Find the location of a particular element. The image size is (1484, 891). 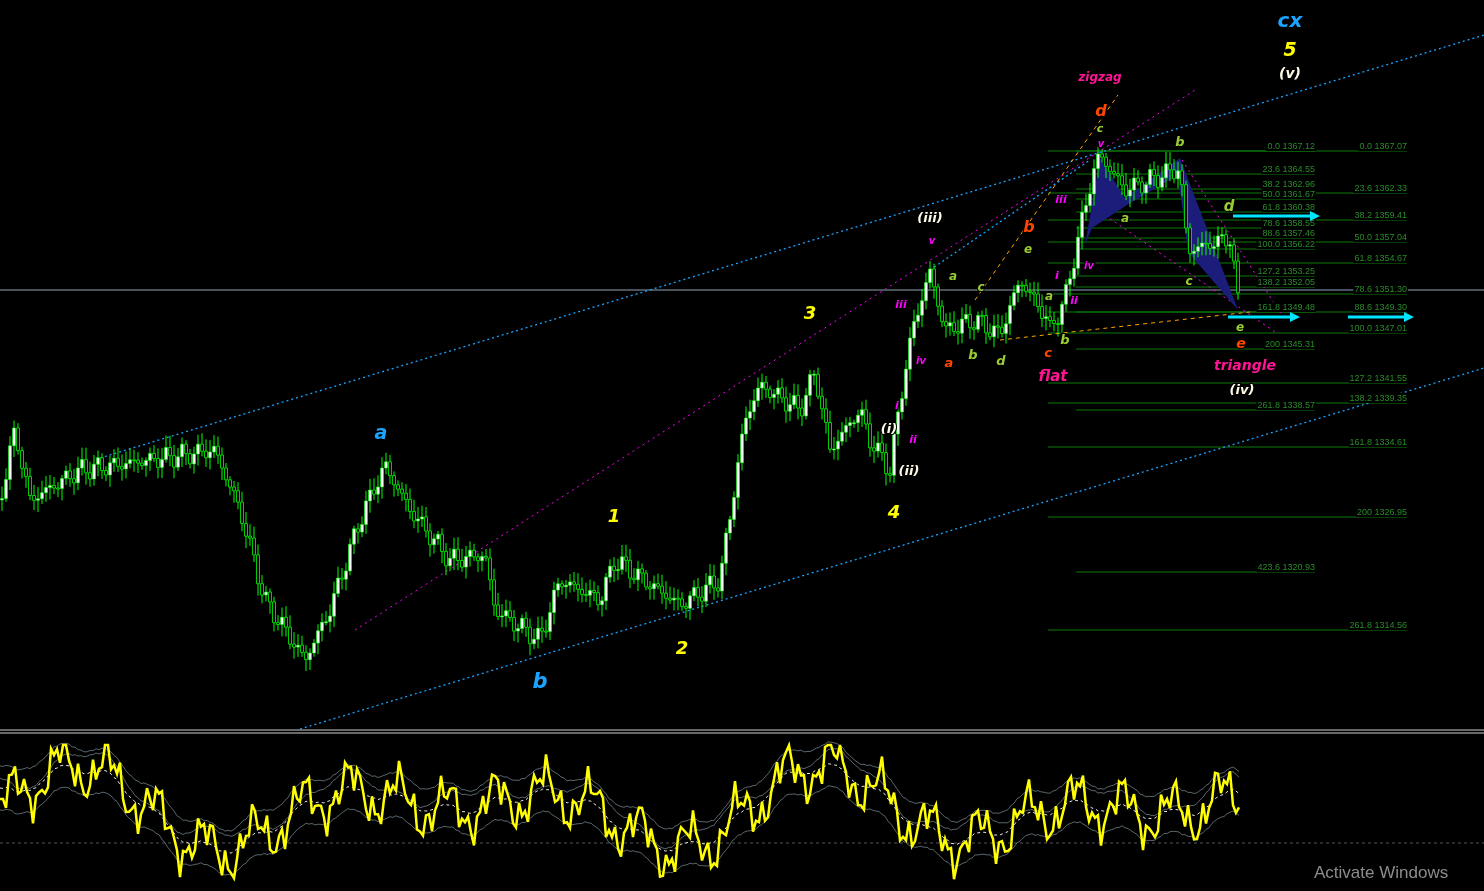

fibonacci-level-label: 100.0 1356.22 is located at coordinates (1286, 244).